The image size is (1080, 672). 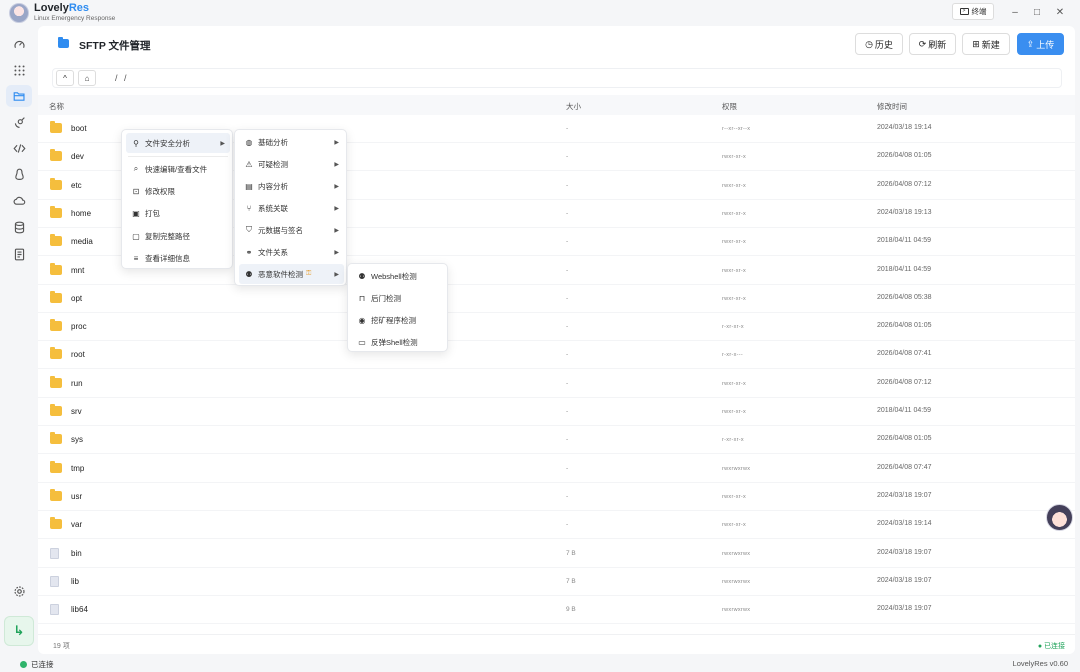 I want to click on menu-item-basic-analysis: ◍ 基础分析 ▶, so click(x=291, y=142).